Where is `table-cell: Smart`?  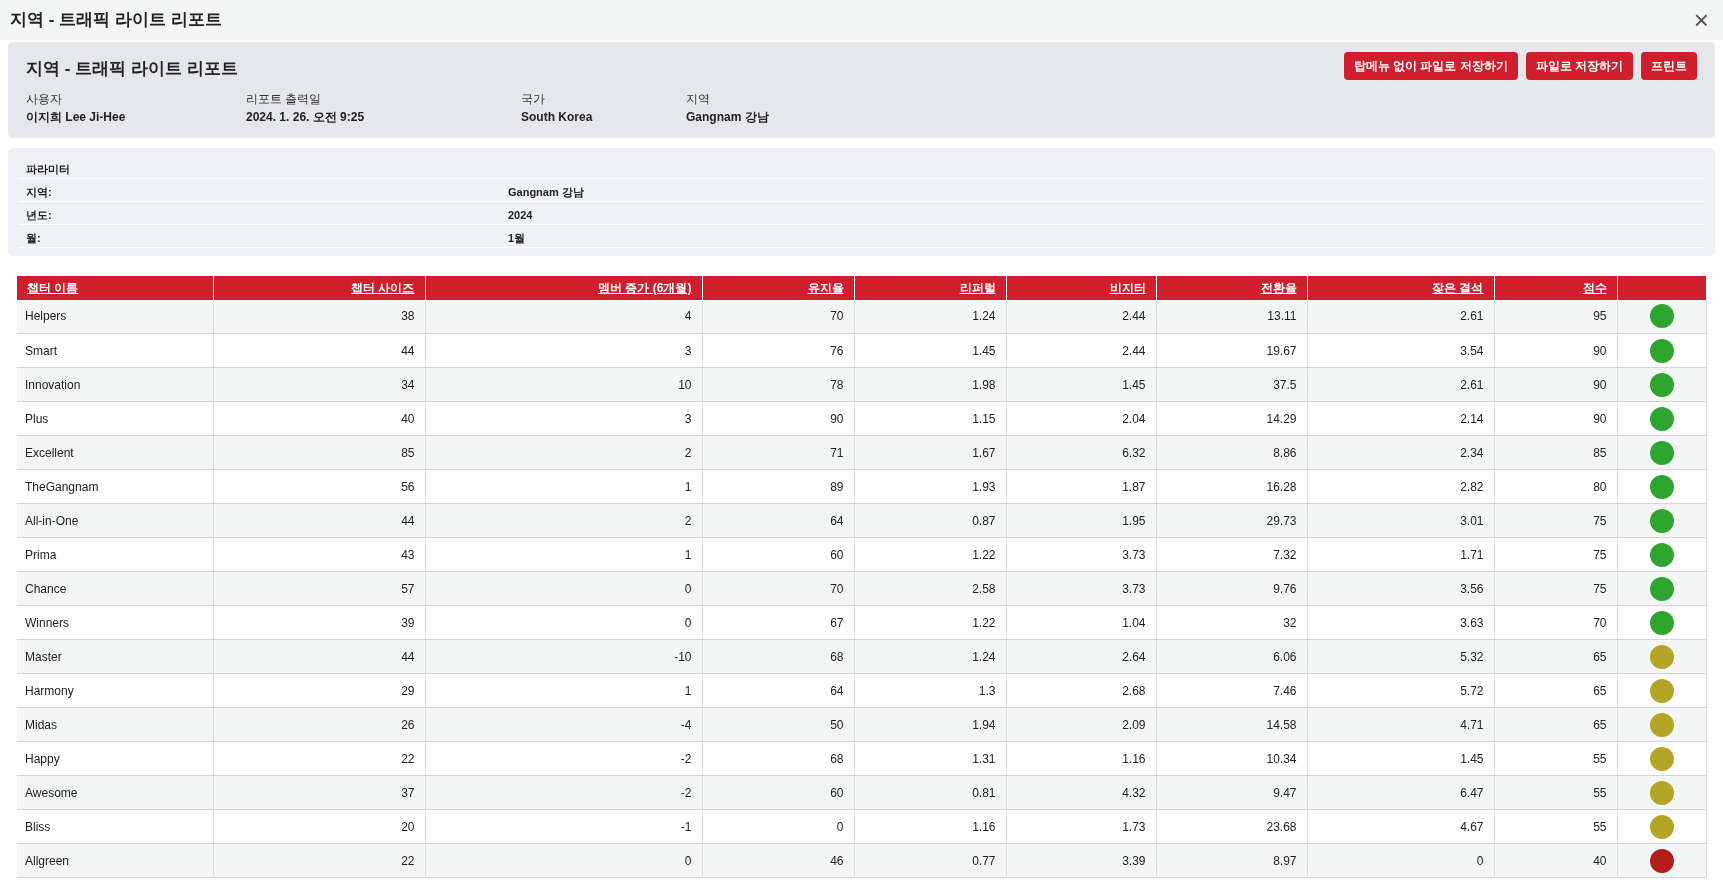 table-cell: Smart is located at coordinates (115, 350).